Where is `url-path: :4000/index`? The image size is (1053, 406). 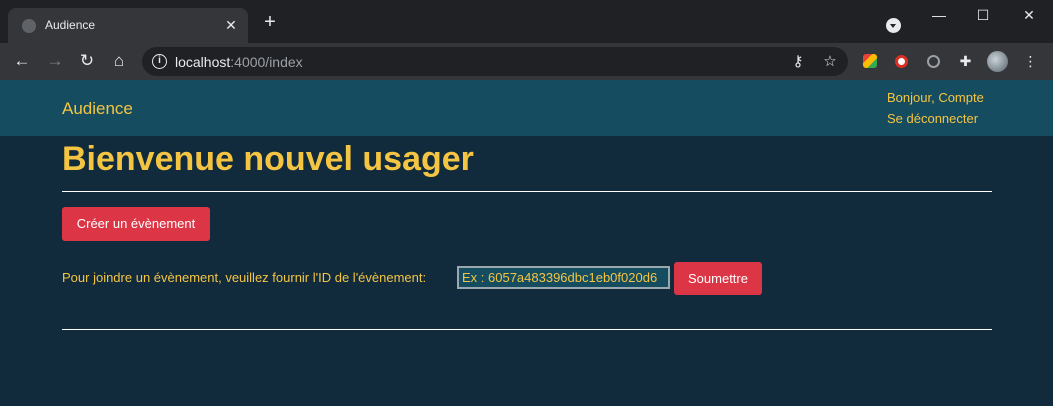 url-path: :4000/index is located at coordinates (266, 62).